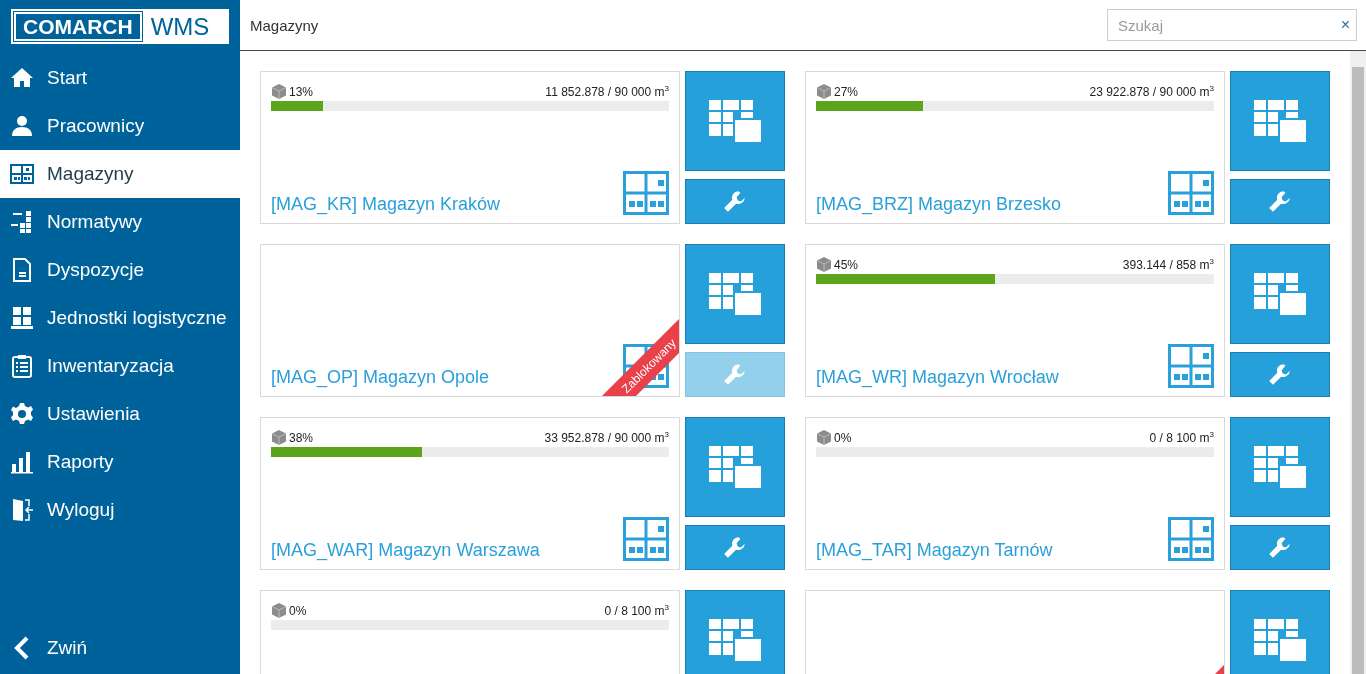 The width and height of the screenshot is (1366, 674). What do you see at coordinates (470, 632) in the screenshot?
I see `warehouse-card: 0% 0 / 8 100 m$^{3}$` at bounding box center [470, 632].